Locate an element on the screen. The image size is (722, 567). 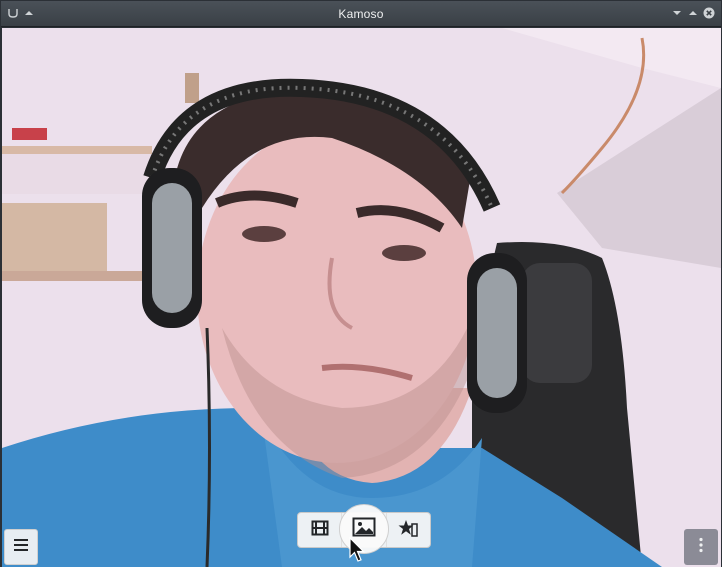
title-bar: Kamoso is located at coordinates (361, 14).